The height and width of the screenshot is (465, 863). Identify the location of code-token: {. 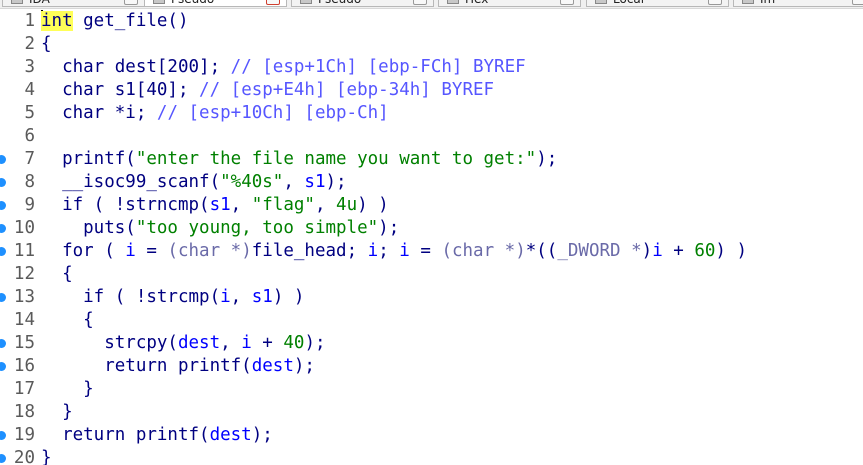
(46, 44).